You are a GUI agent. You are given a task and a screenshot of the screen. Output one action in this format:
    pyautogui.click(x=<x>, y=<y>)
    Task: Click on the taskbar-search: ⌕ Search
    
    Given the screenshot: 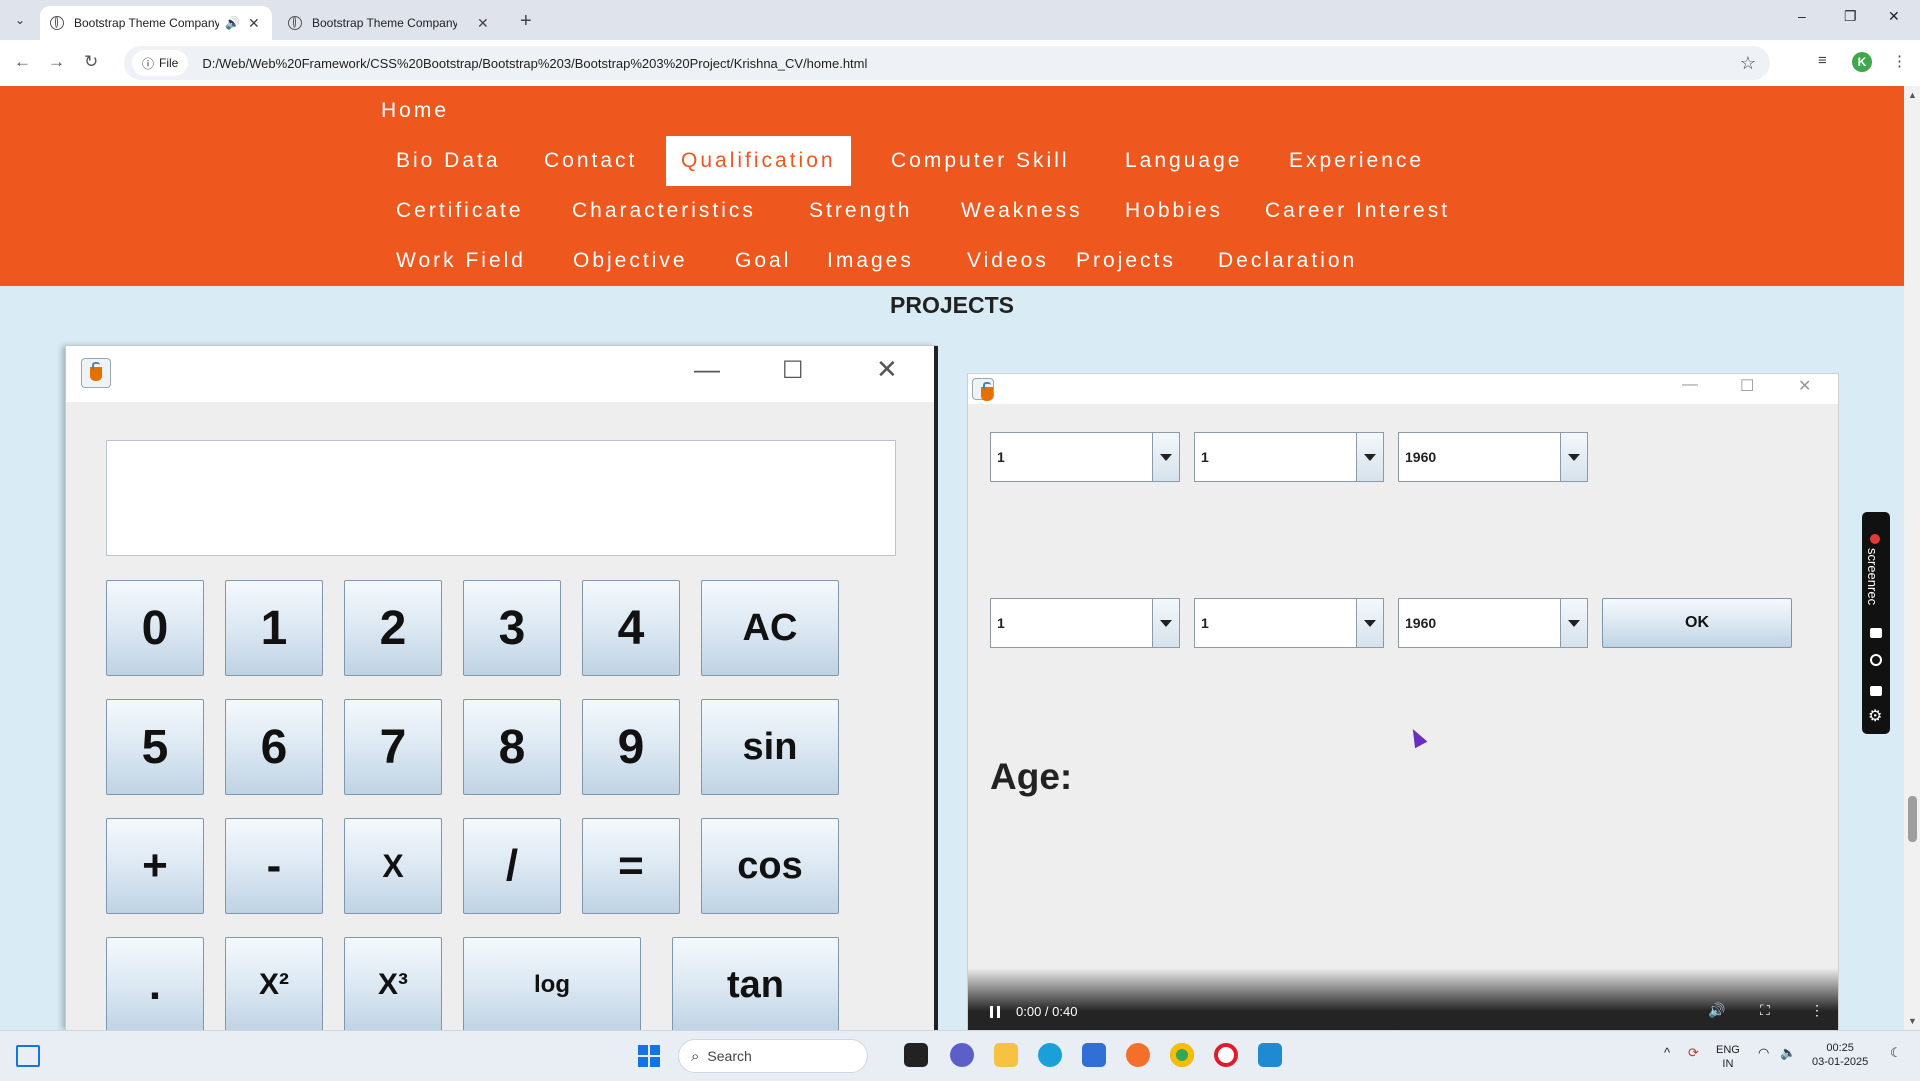 What is the action you would take?
    pyautogui.click(x=773, y=1056)
    